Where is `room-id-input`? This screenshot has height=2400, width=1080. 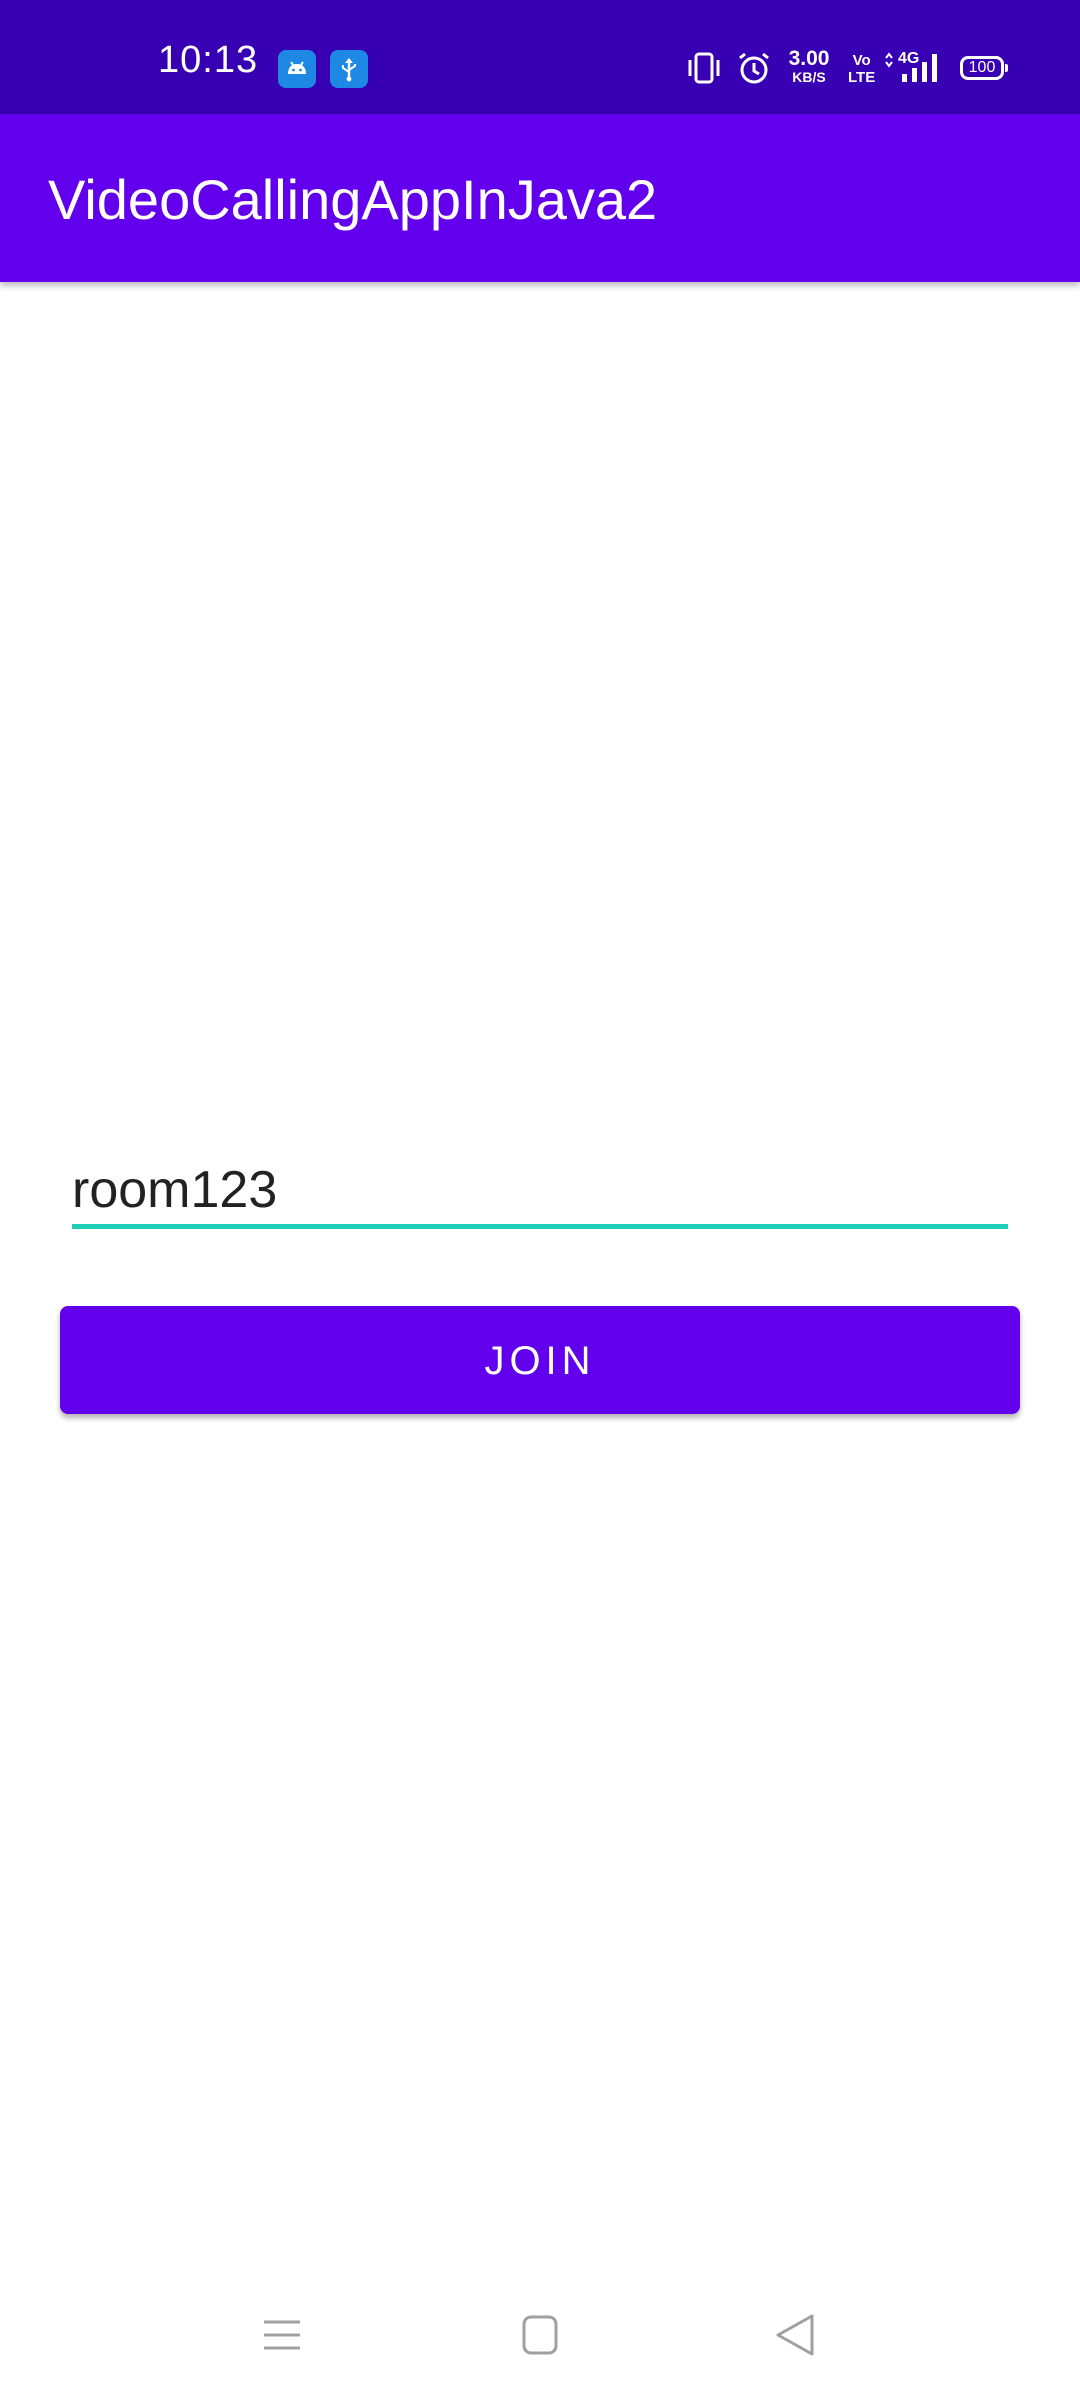 room-id-input is located at coordinates (540, 1190).